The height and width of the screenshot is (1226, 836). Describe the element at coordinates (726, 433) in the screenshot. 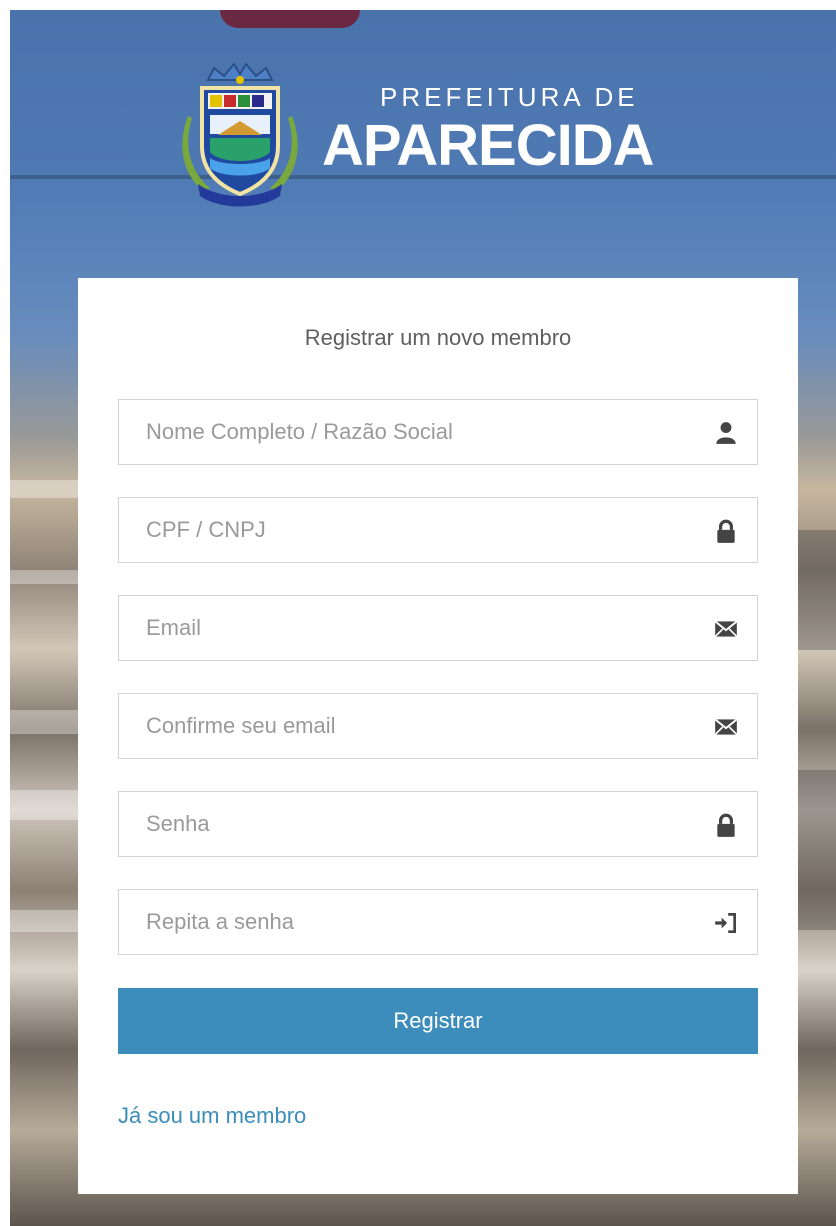

I see `user-icon` at that location.